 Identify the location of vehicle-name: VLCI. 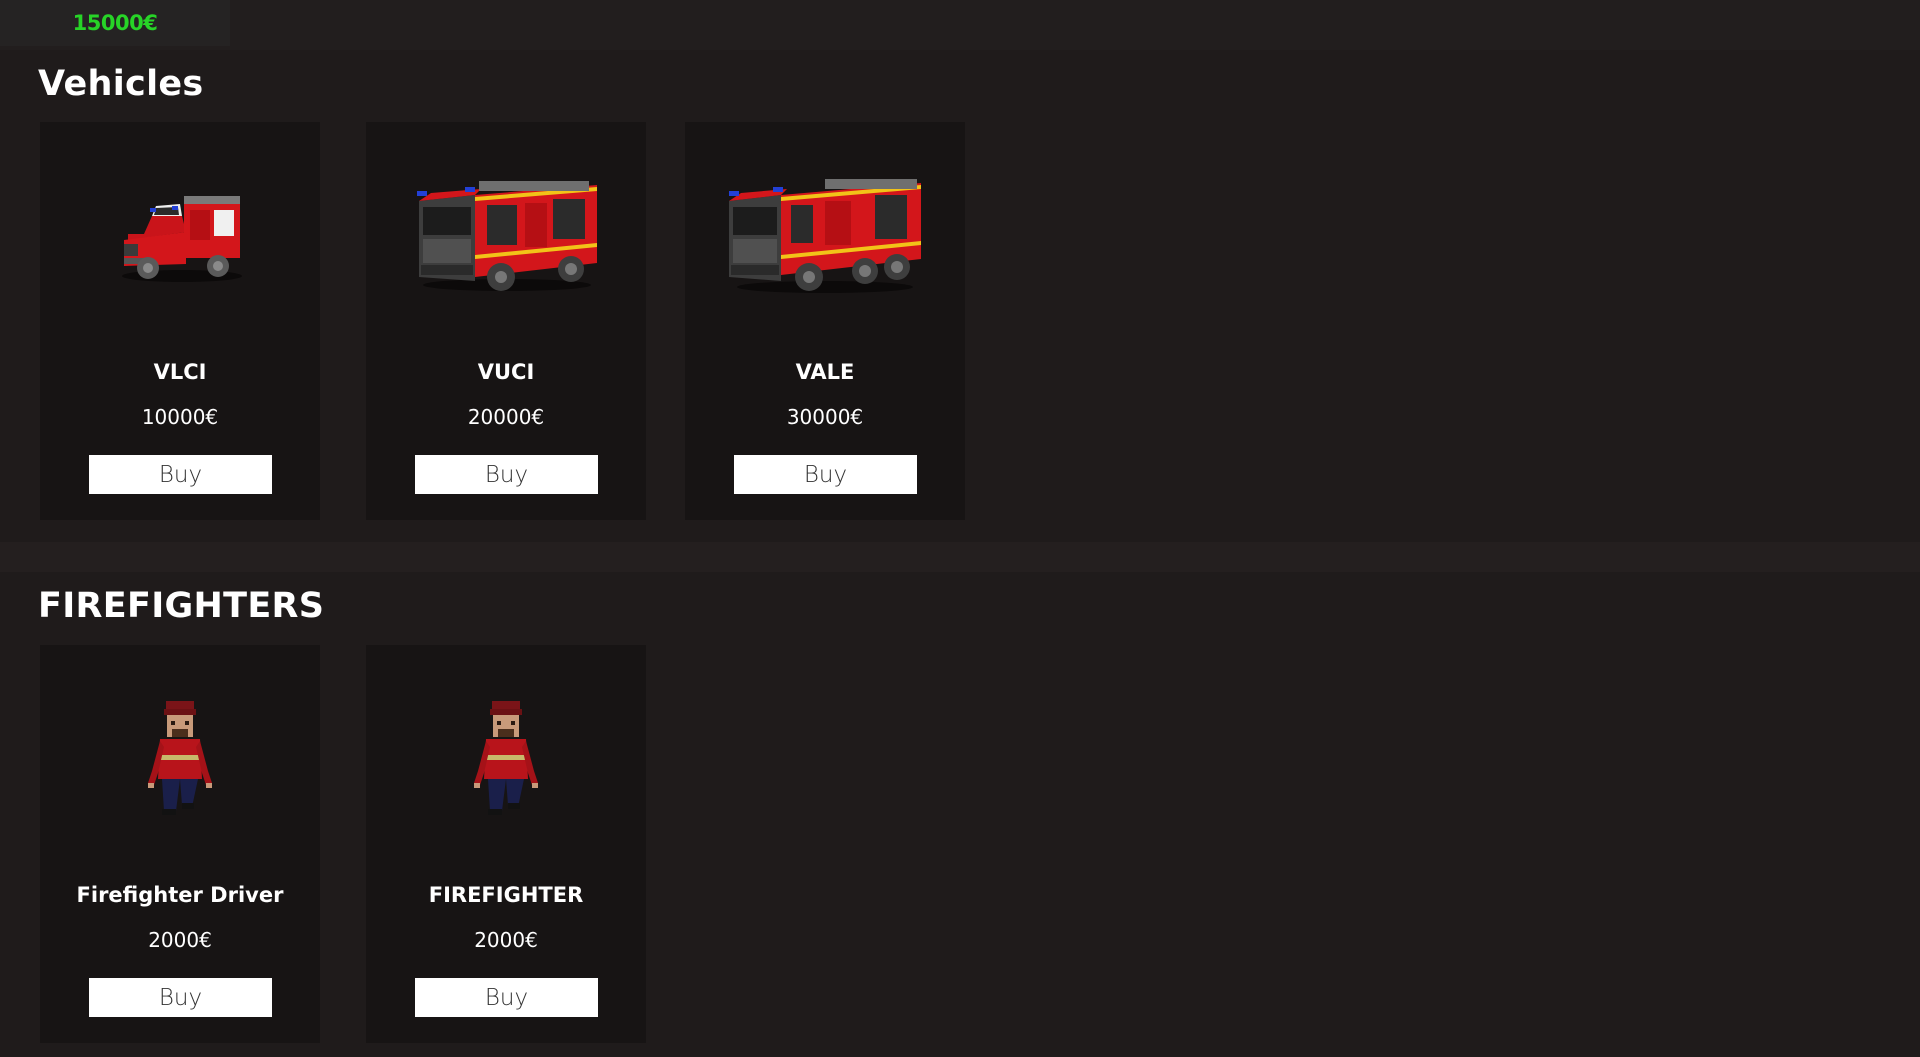
(180, 372).